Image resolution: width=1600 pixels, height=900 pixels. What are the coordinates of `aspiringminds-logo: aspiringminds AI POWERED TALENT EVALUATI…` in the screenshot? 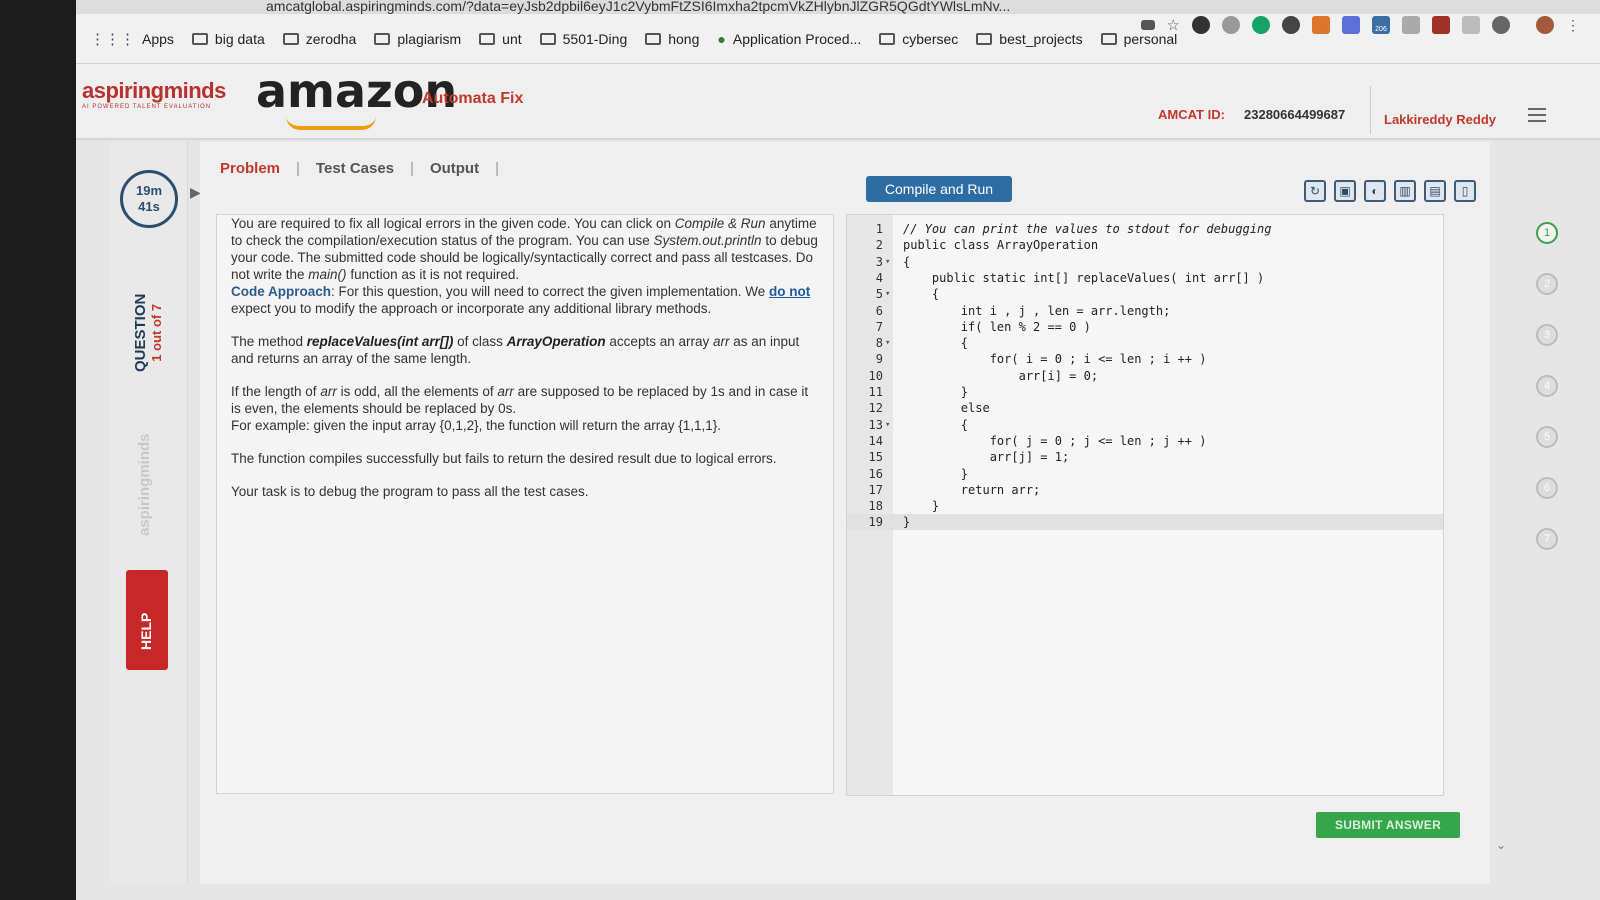 It's located at (154, 94).